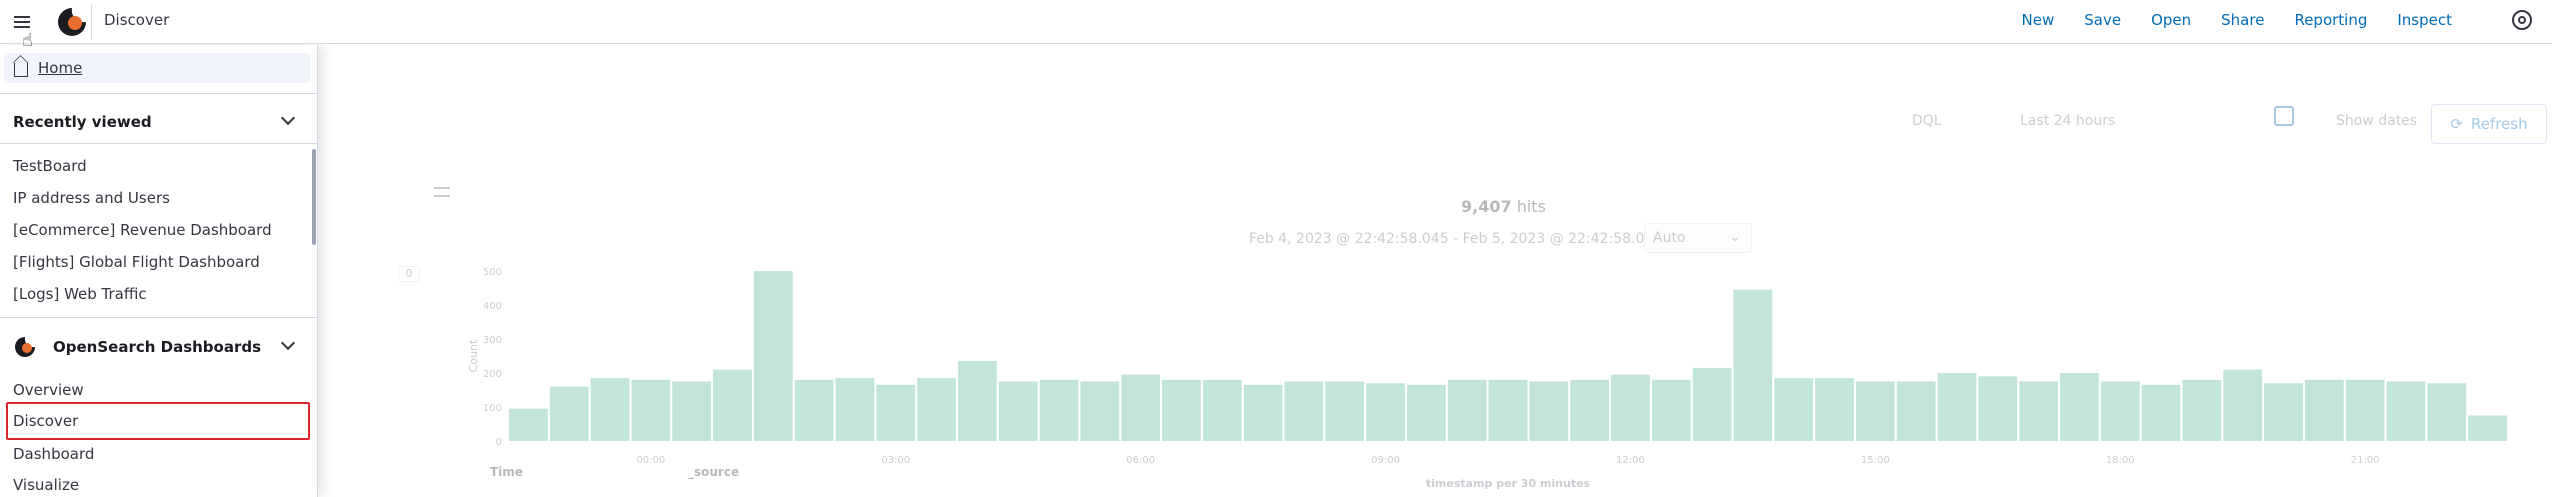  I want to click on home-label: Home, so click(60, 68).